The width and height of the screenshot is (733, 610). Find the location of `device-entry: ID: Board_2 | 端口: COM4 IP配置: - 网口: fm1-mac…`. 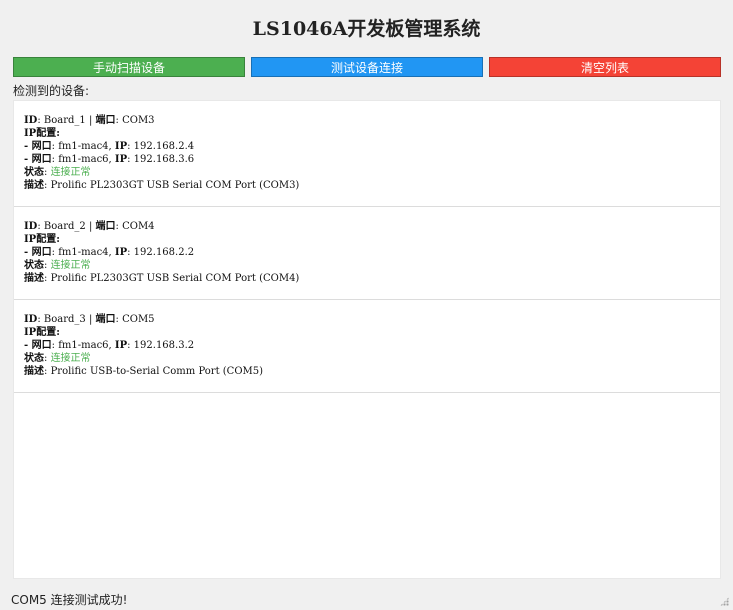

device-entry: ID: Board_2 | 端口: COM4 IP配置: - 网口: fm1-mac… is located at coordinates (367, 253).